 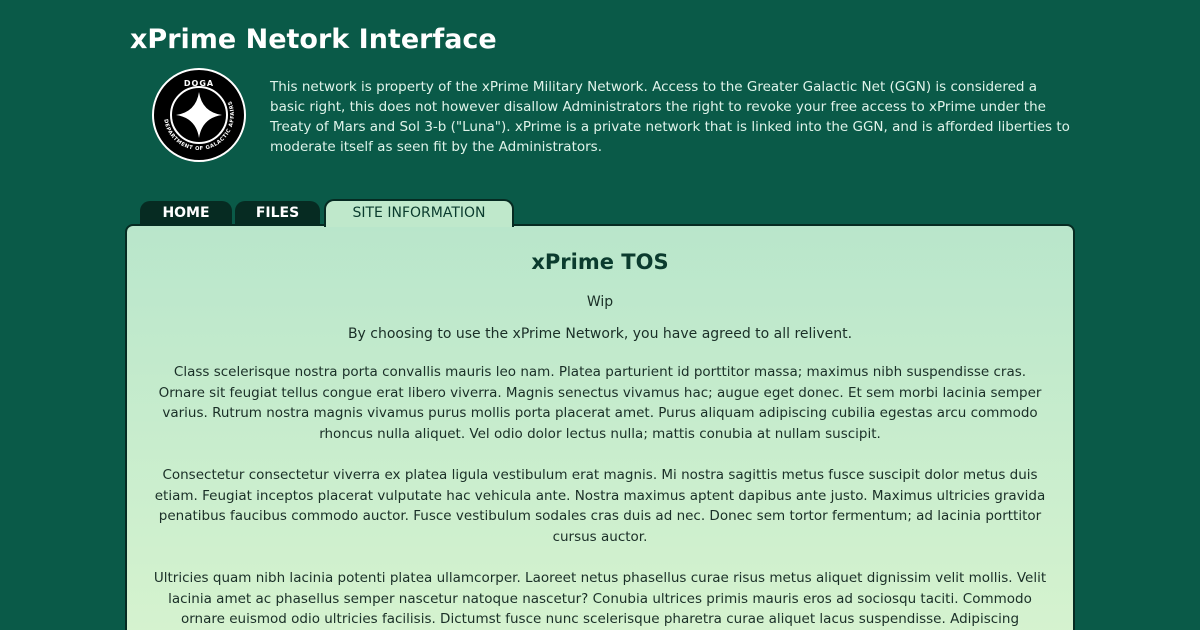 I want to click on logo-title: DOGA, so click(x=199, y=83).